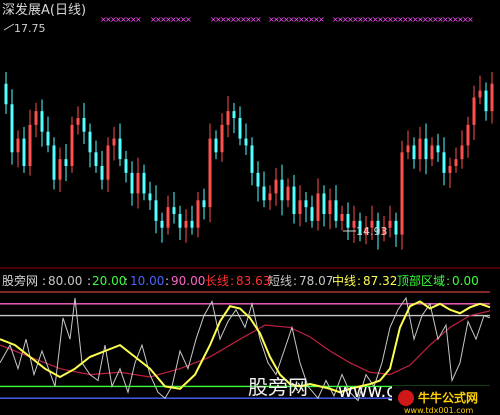 This screenshot has width=500, height=415. I want to click on high-arrow, so click(9, 27).